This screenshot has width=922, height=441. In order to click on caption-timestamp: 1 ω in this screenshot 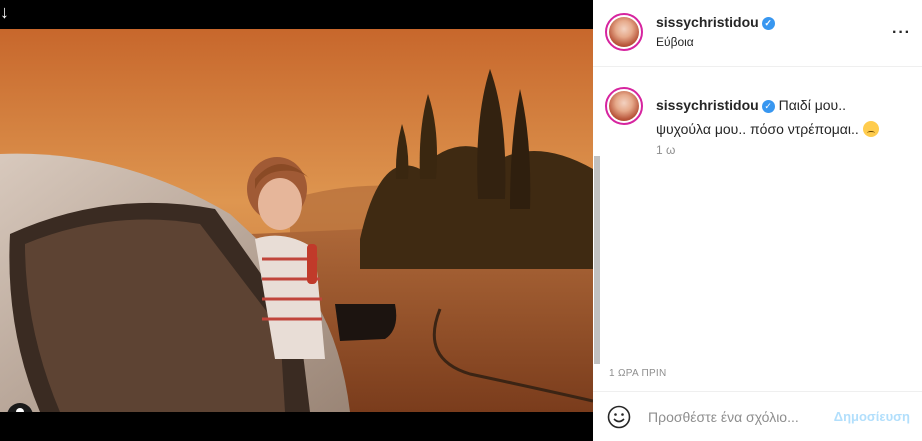, I will do `click(665, 150)`.